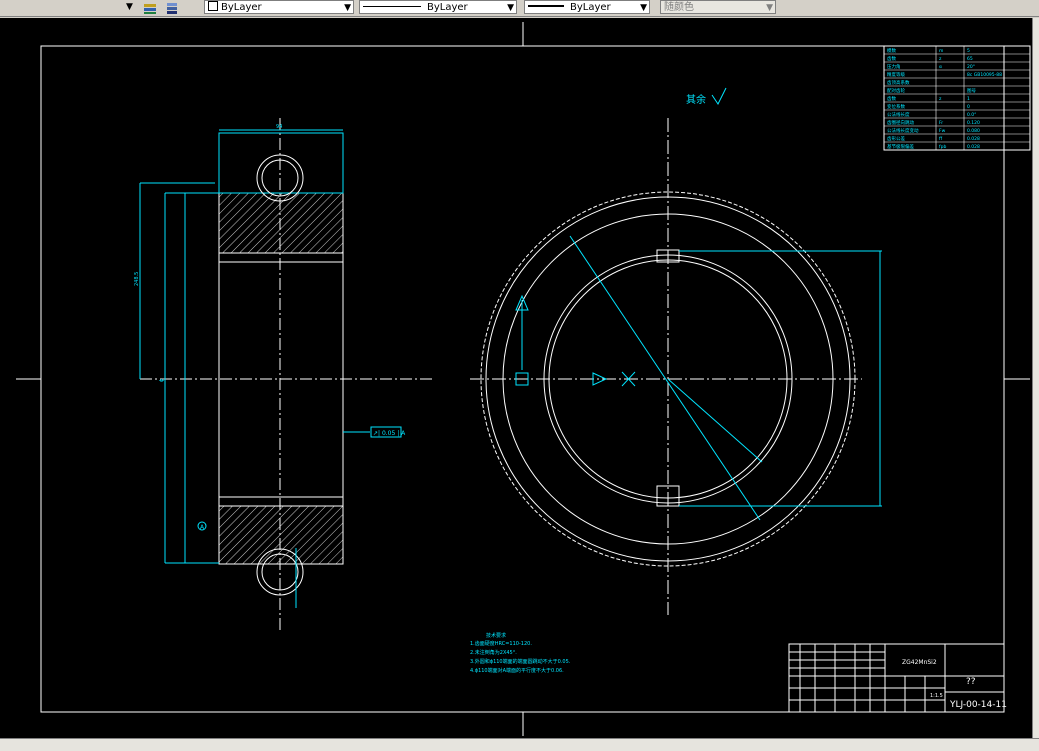 This screenshot has height=751, width=1039. I want to click on layer-states-icon, so click(151, 7).